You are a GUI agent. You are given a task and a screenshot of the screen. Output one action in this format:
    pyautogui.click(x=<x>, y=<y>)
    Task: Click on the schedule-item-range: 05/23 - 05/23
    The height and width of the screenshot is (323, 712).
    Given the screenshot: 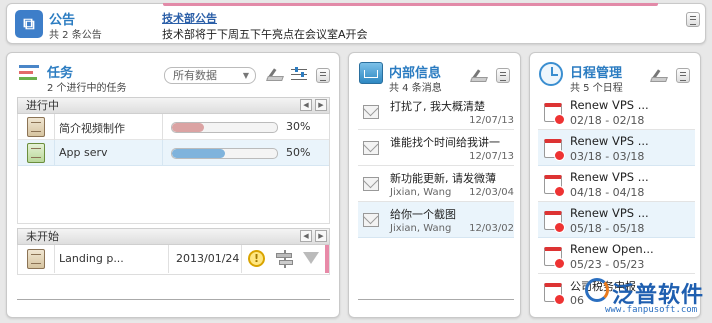 What is the action you would take?
    pyautogui.click(x=607, y=264)
    